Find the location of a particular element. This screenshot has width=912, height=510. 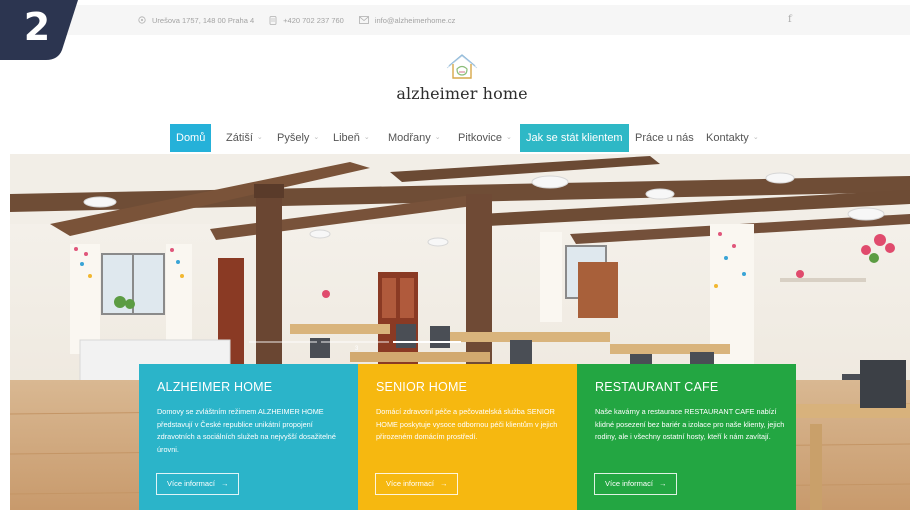

nav-item-zatisi: Zátiší ⌄ is located at coordinates (244, 138).